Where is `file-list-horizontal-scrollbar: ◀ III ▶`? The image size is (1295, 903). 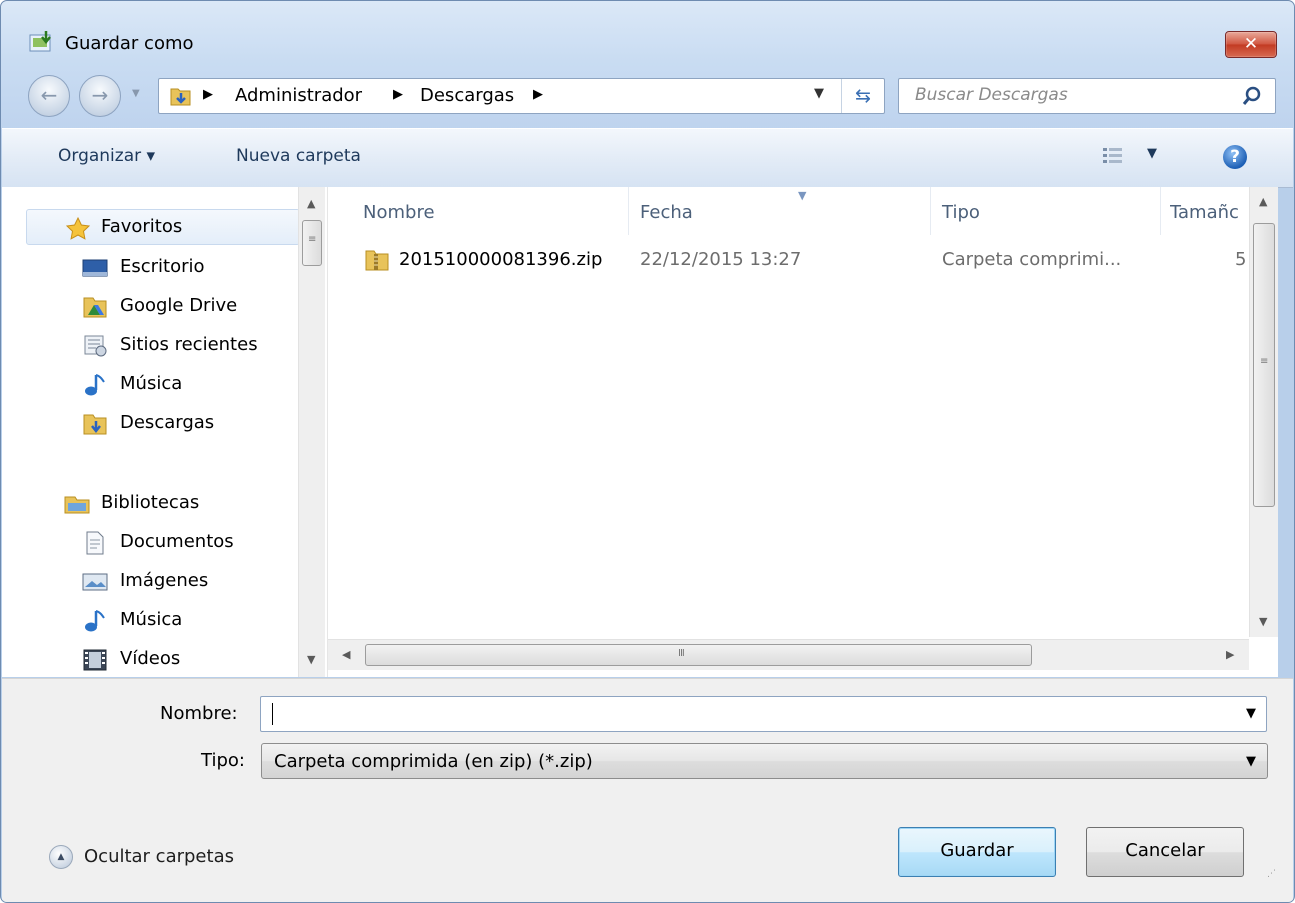
file-list-horizontal-scrollbar: ◀ III ▶ is located at coordinates (788, 654).